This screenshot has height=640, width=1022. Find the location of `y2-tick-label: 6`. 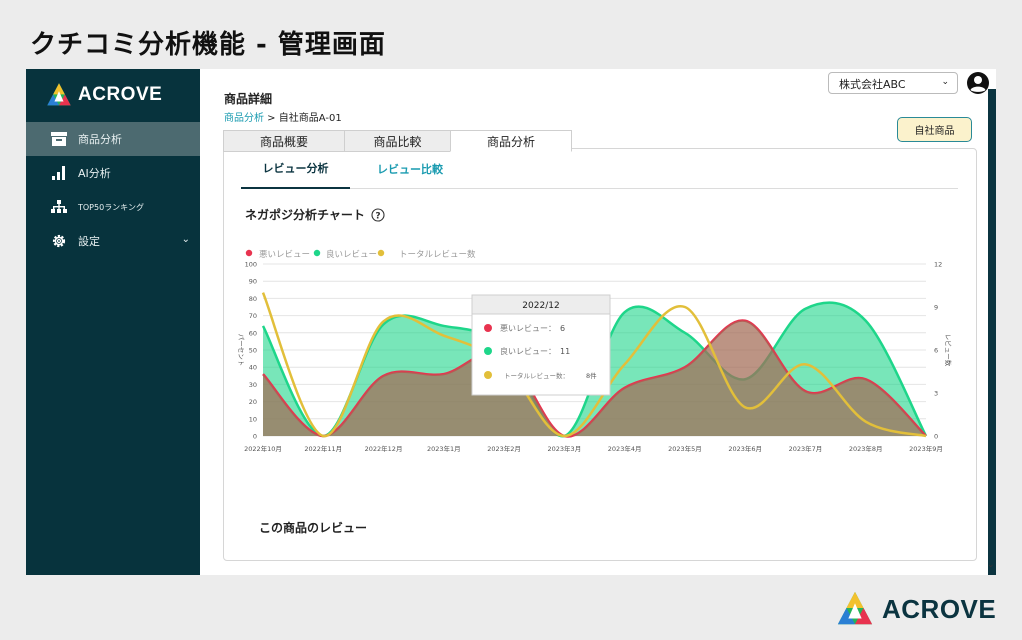

y2-tick-label: 6 is located at coordinates (936, 351).